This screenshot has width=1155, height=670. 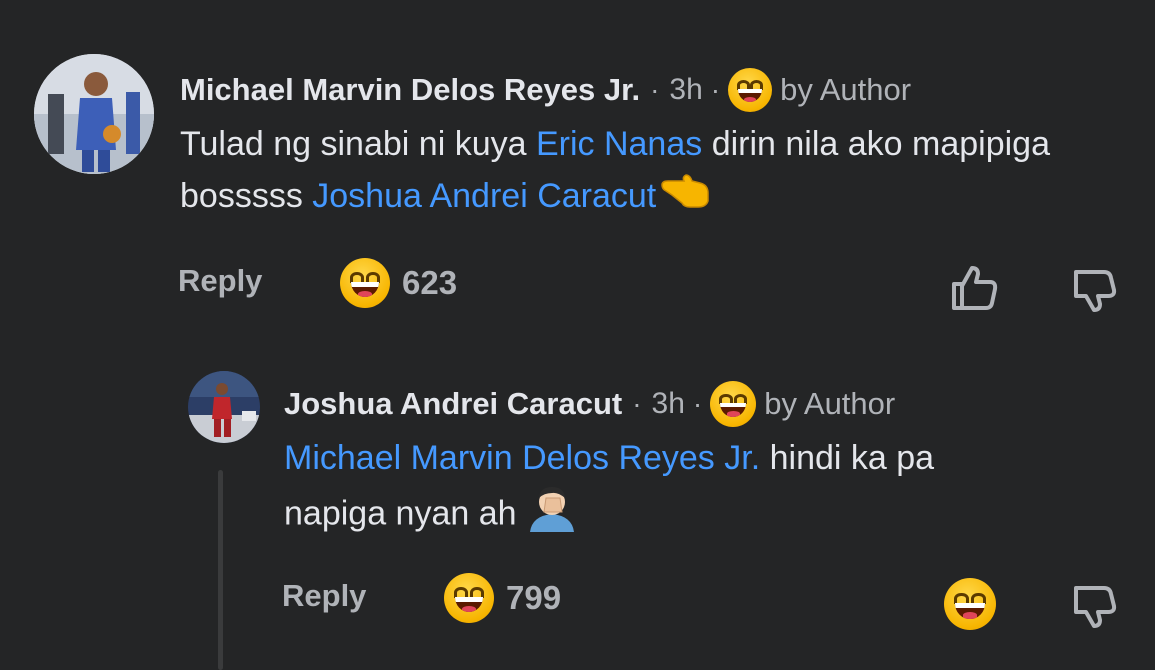 I want to click on mention-link: Michael Marvin Delos Reyes Jr., so click(x=522, y=458).